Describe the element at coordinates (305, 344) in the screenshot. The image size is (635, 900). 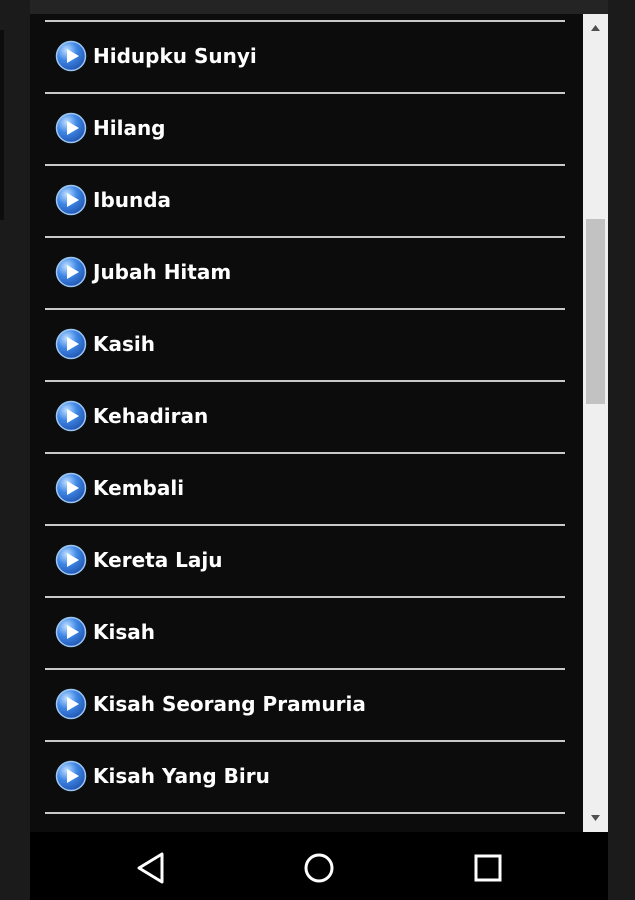
I see `song-list-item: Kasih` at that location.